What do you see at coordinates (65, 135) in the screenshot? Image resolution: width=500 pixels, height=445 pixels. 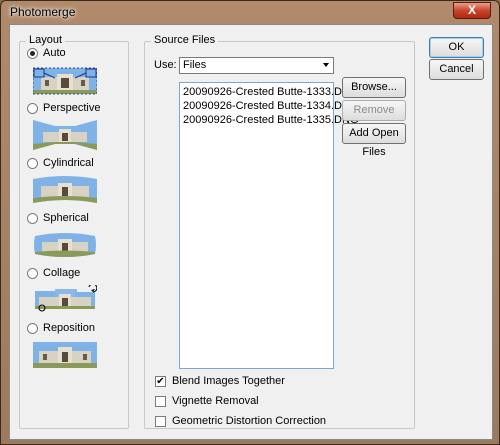 I see `perspective-layout-thumbnail` at bounding box center [65, 135].